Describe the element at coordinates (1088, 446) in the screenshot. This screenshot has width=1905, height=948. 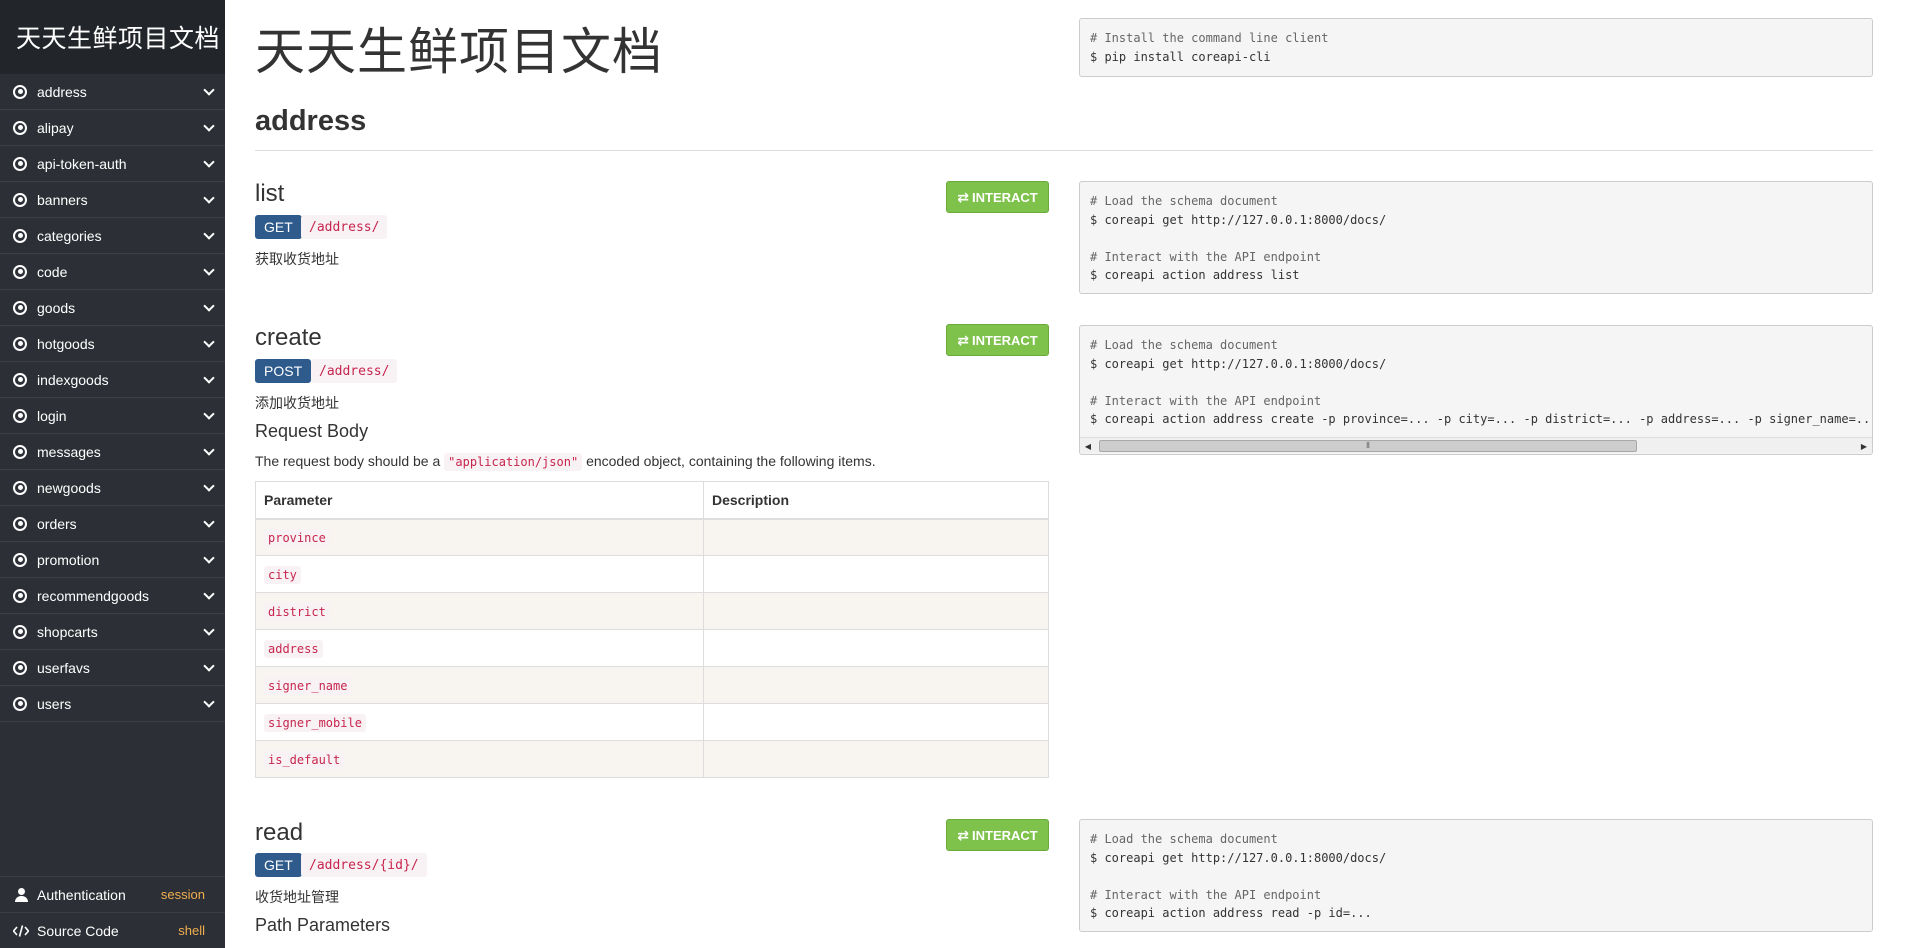
I see `scroll-left-arrow-icon: ◀` at that location.